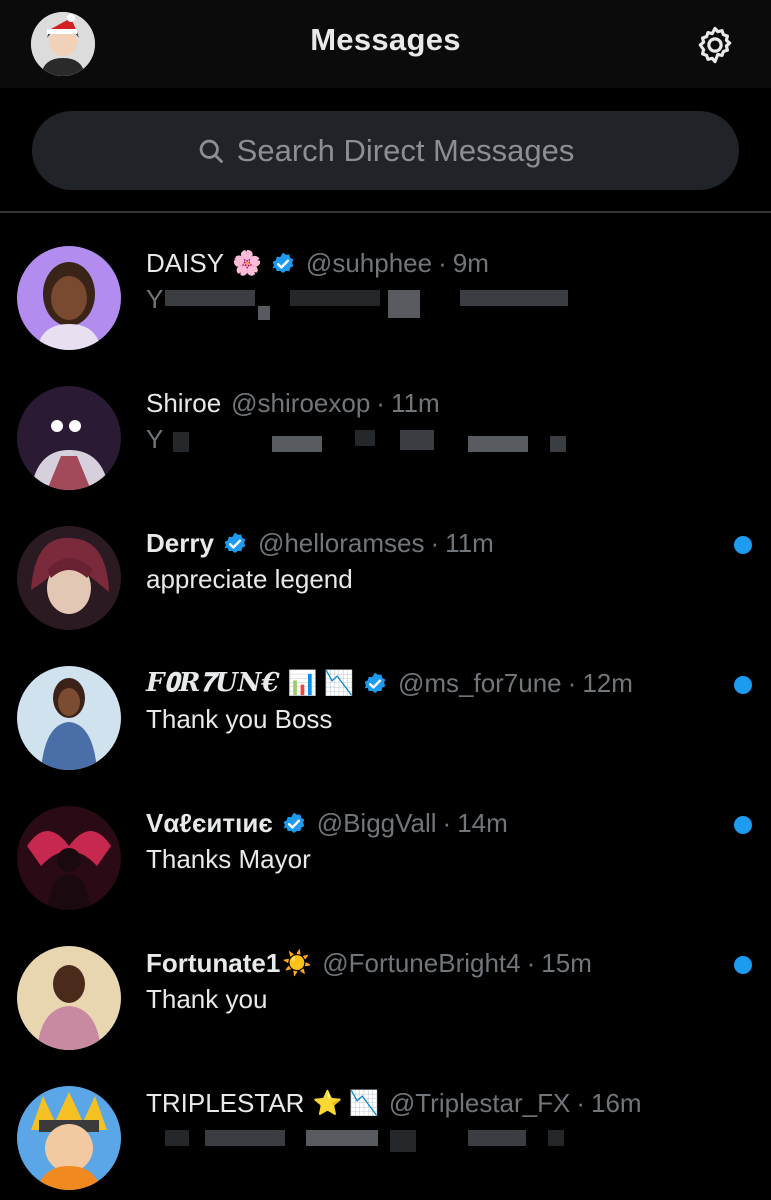 The height and width of the screenshot is (1200, 771). Describe the element at coordinates (228, 859) in the screenshot. I see `message-preview: Thanks Mayor` at that location.